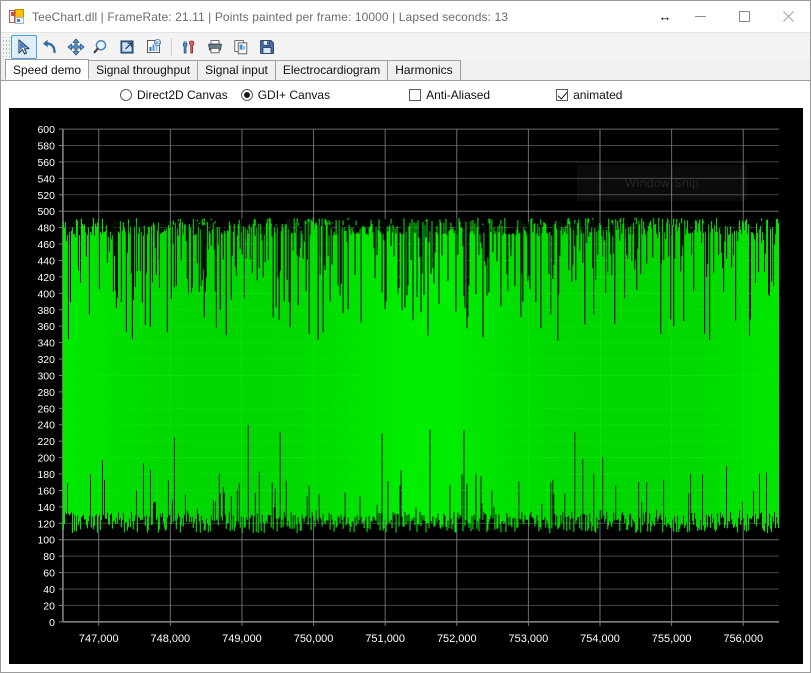  Describe the element at coordinates (171, 46) in the screenshot. I see `toolbar-separator` at that location.